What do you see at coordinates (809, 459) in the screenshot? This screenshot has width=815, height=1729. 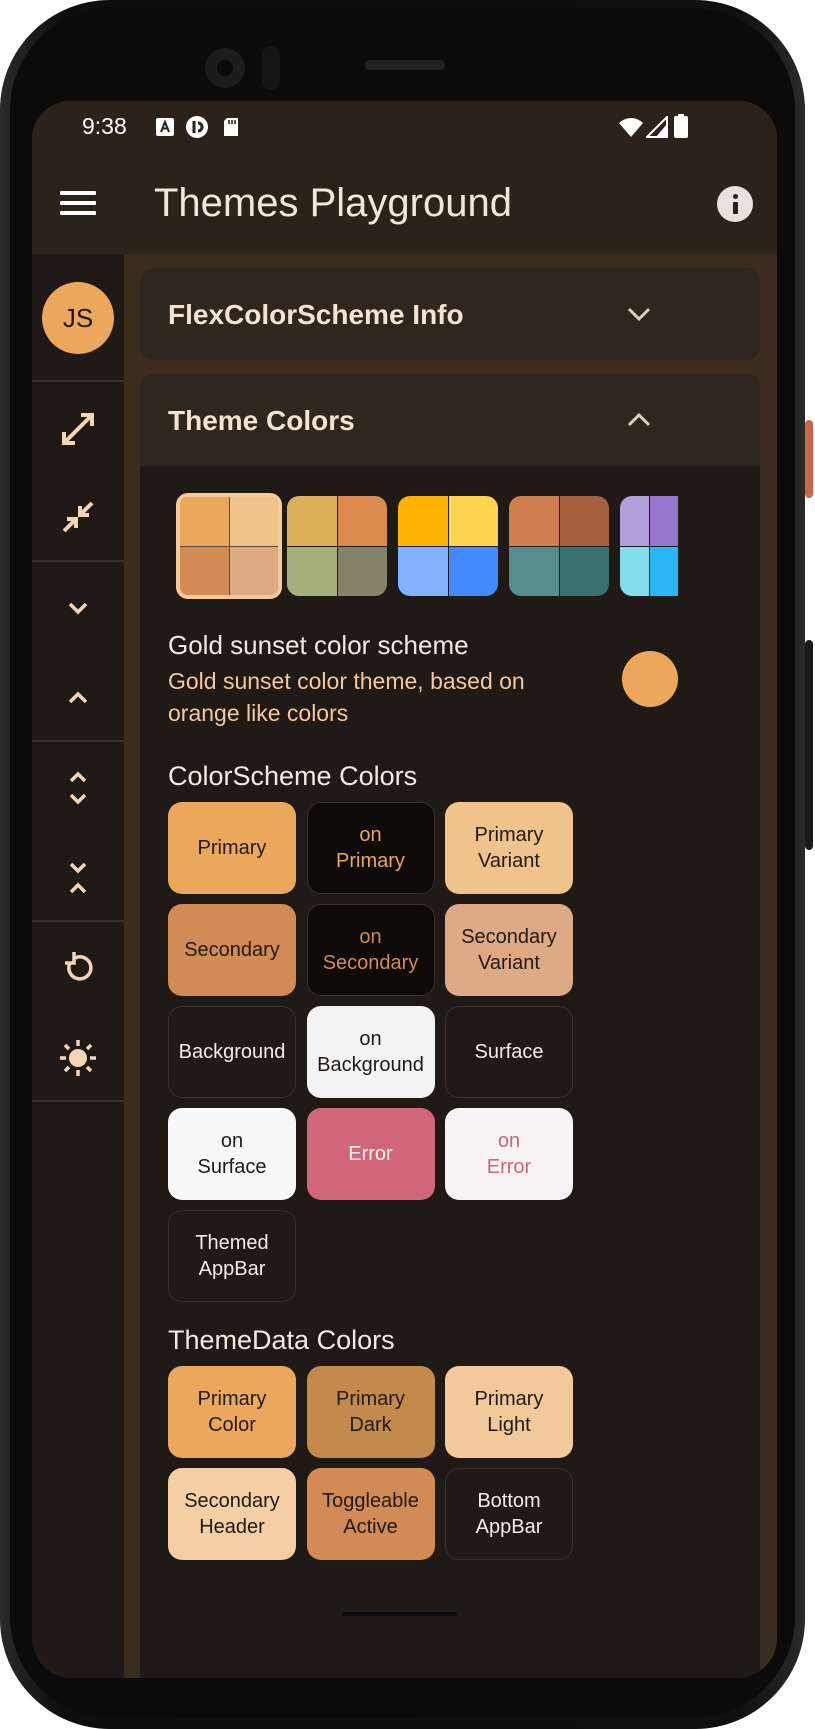 I see `power-button` at bounding box center [809, 459].